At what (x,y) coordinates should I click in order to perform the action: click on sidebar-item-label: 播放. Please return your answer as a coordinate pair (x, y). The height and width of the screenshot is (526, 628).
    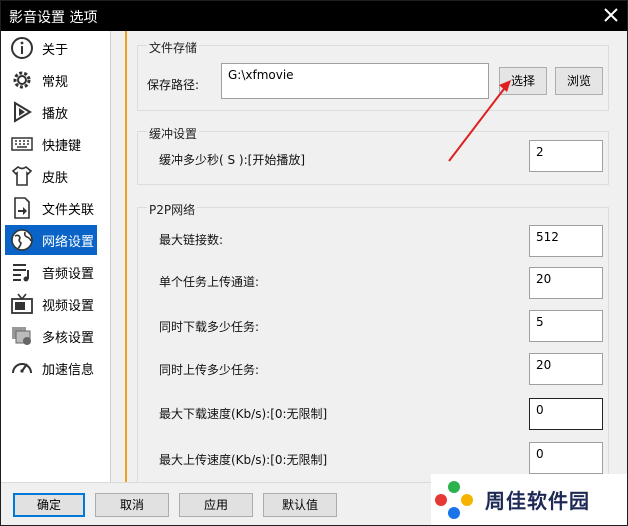
    Looking at the image, I should click on (55, 114).